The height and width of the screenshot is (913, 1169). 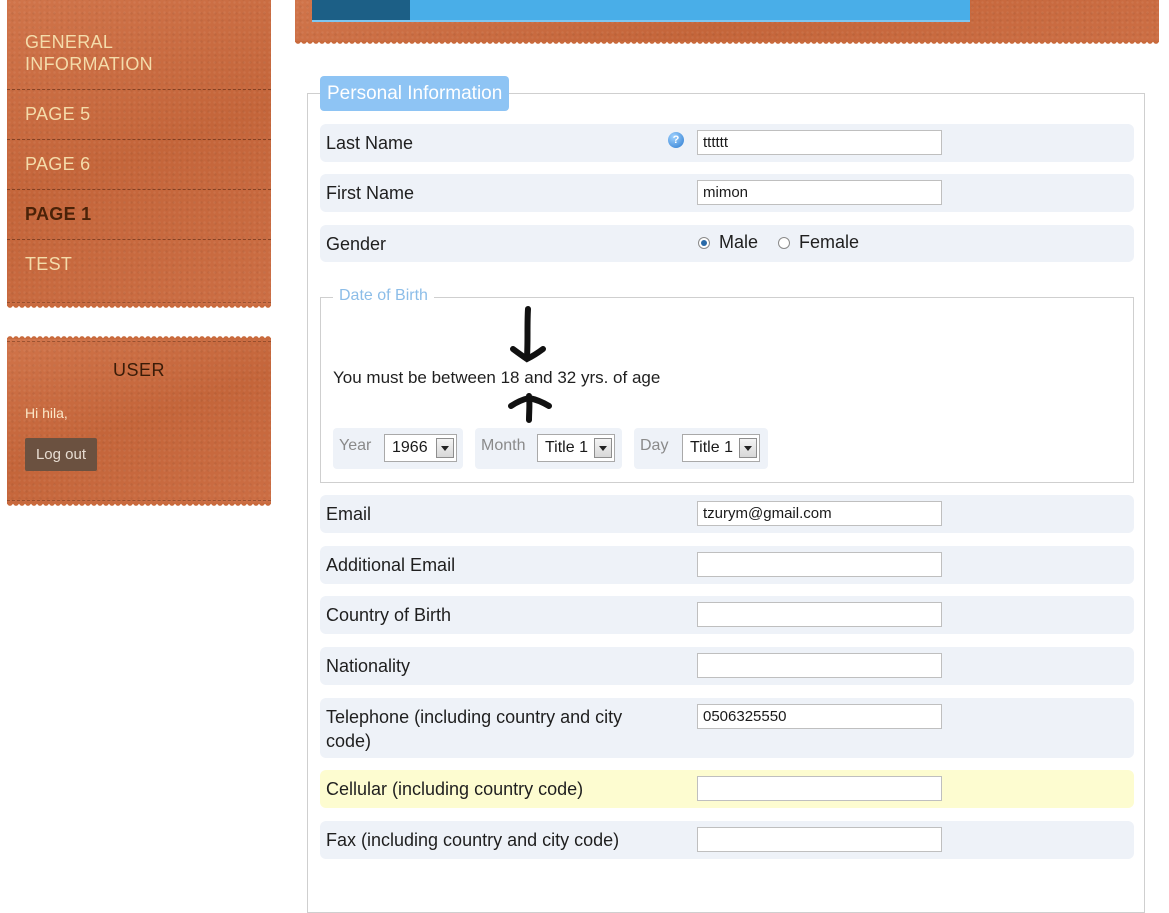 What do you see at coordinates (139, 165) in the screenshot?
I see `sidebar-item-page-6: PAGE 6` at bounding box center [139, 165].